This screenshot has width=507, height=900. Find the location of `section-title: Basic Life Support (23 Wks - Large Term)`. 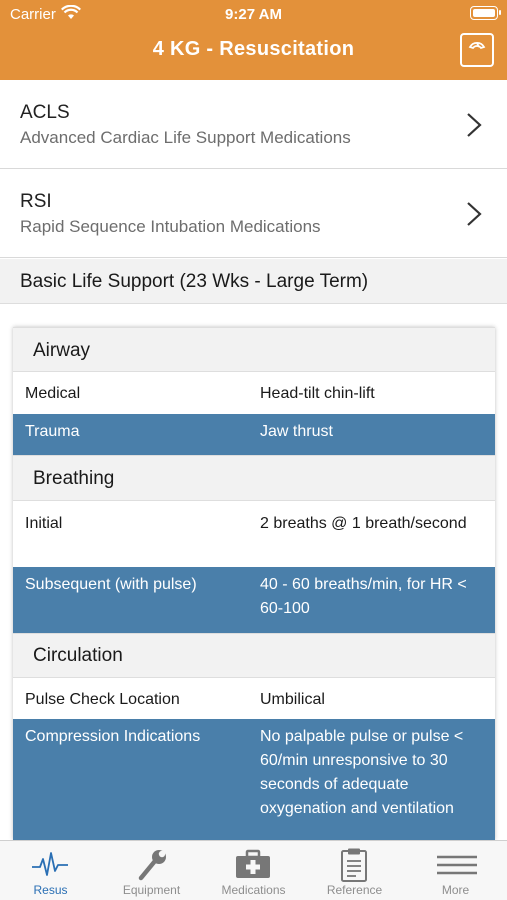

section-title: Basic Life Support (23 Wks - Large Term) is located at coordinates (194, 281).